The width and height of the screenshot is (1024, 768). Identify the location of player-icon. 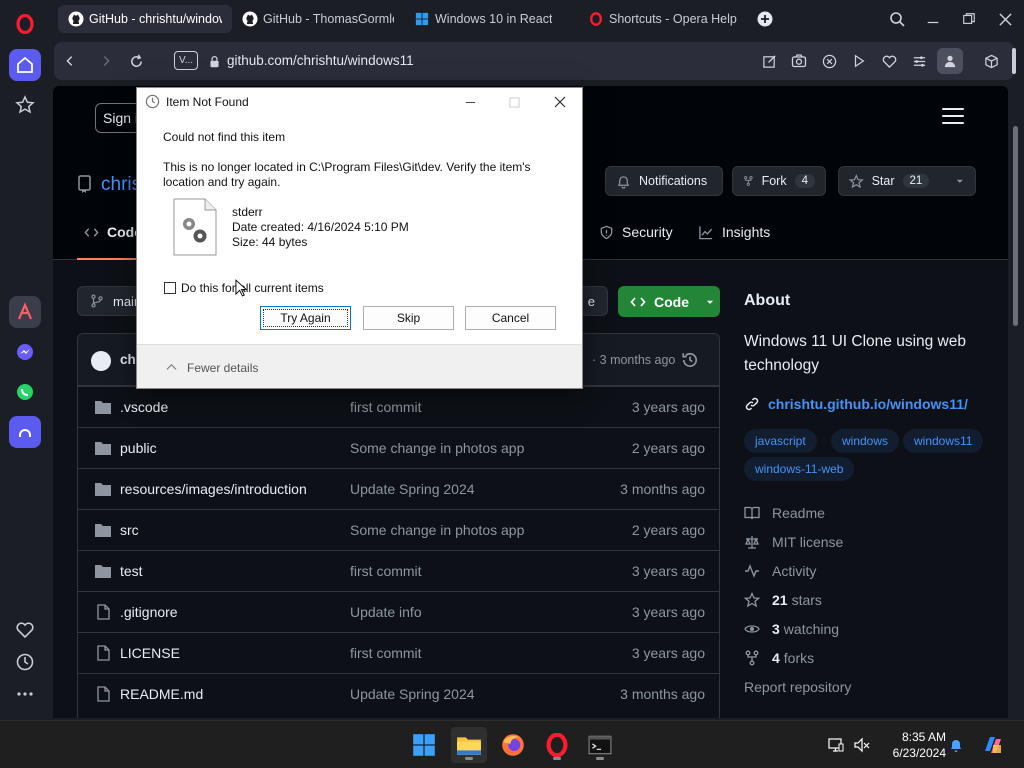
(859, 61).